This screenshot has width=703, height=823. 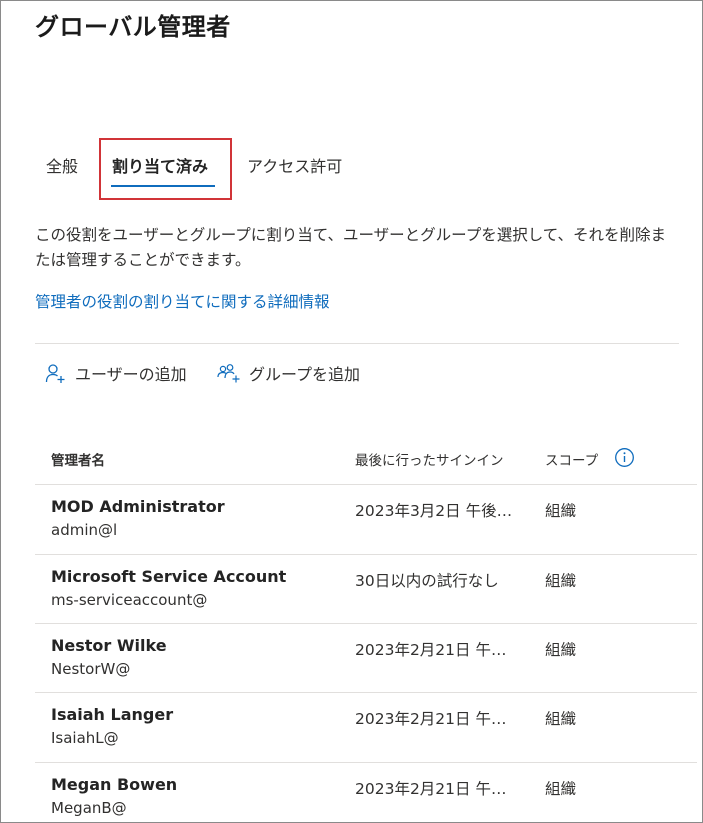 I want to click on column-header-last-signin: 最後に行ったサインイン, so click(x=429, y=459).